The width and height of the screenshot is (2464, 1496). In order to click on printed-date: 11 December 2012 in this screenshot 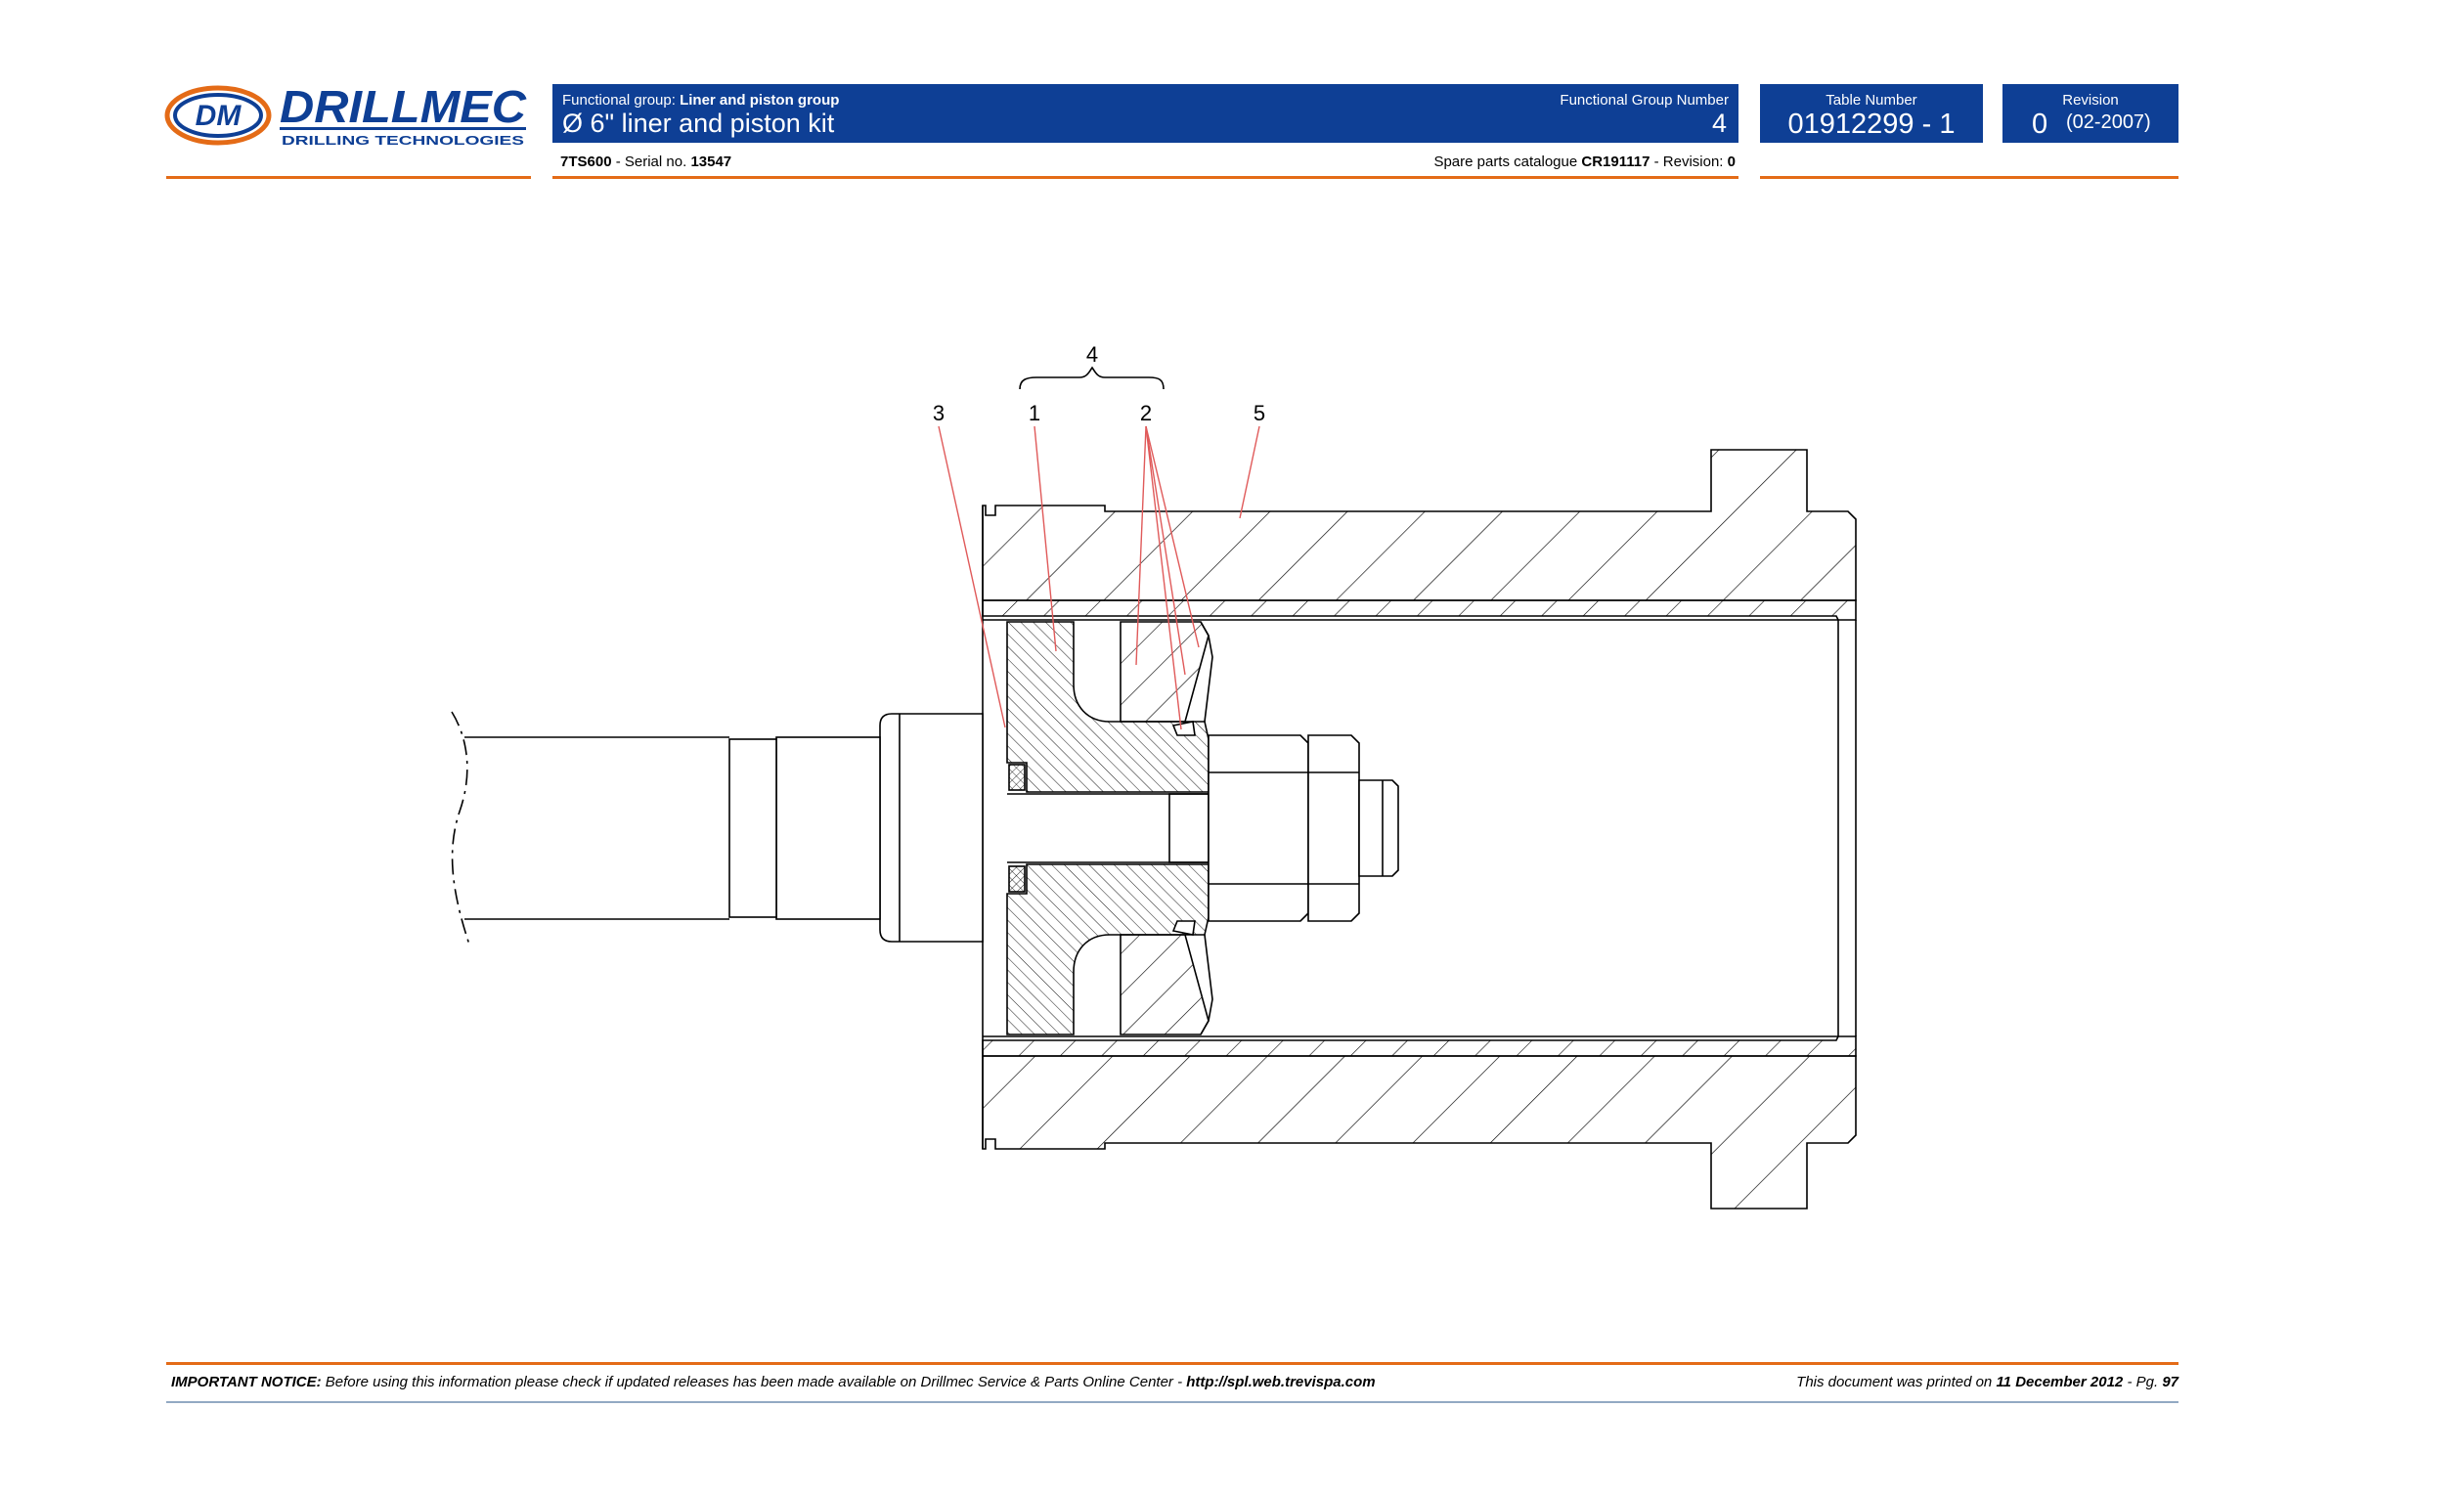, I will do `click(2060, 1382)`.